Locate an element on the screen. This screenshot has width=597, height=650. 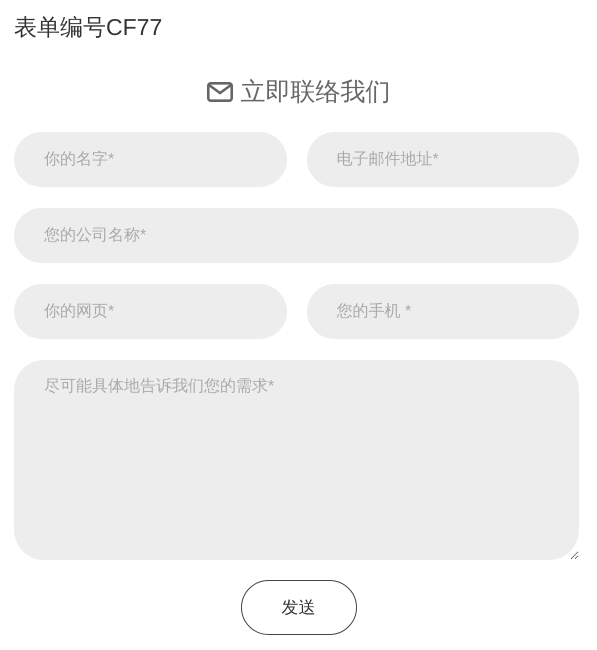
send-button: 发送 is located at coordinates (298, 607).